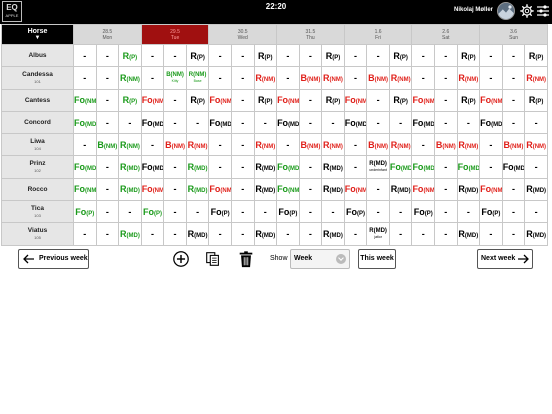  Describe the element at coordinates (37, 234) in the screenshot. I see `horse-name-cell: Viatus 105` at that location.